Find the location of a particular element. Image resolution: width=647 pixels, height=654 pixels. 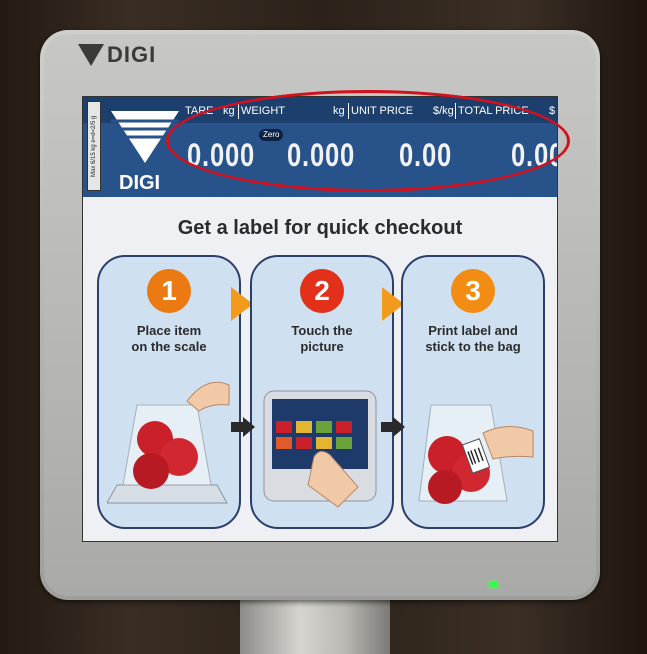

step-3-text: Print label and stick to the bag is located at coordinates (473, 338).